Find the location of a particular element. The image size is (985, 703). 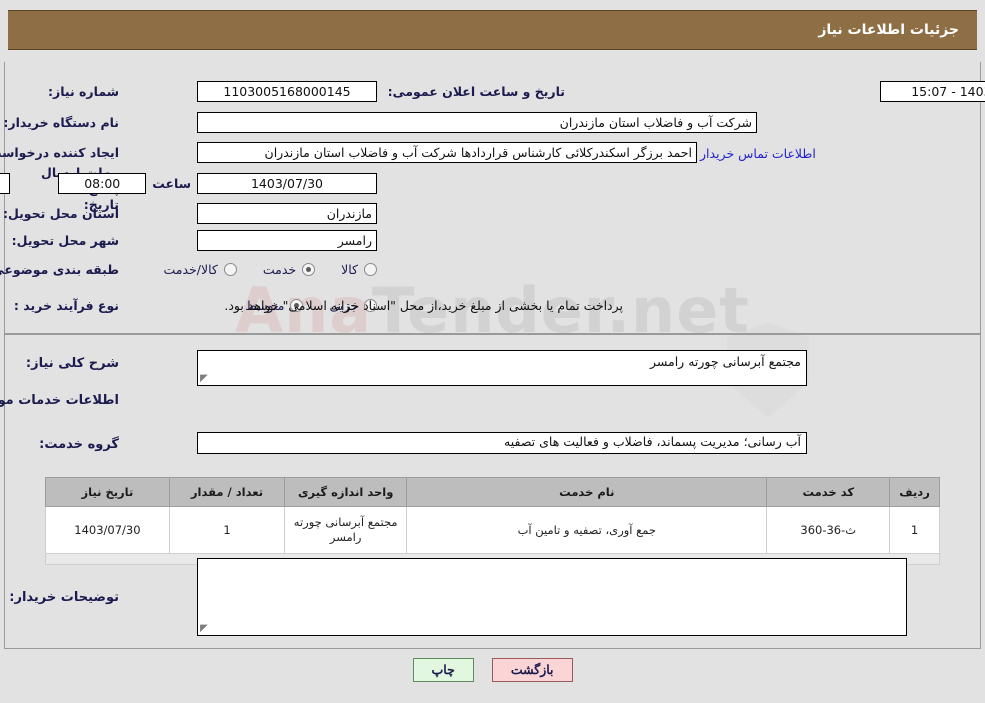

services-heading: اطلاعات خدمات مورد نیاز is located at coordinates (59, 400).